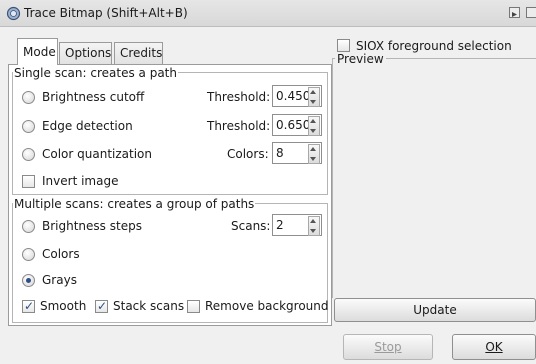  I want to click on ok-button: OK, so click(494, 347).